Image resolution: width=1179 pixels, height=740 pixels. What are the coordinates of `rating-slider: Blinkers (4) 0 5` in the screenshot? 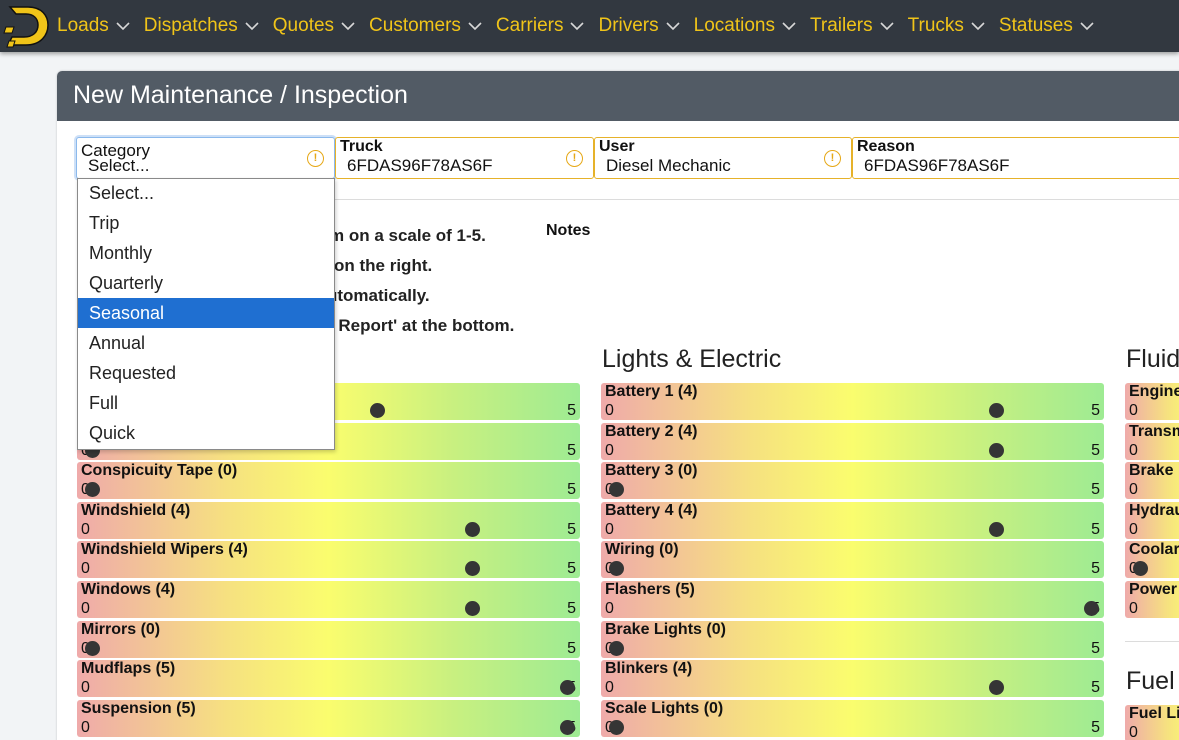 It's located at (852, 679).